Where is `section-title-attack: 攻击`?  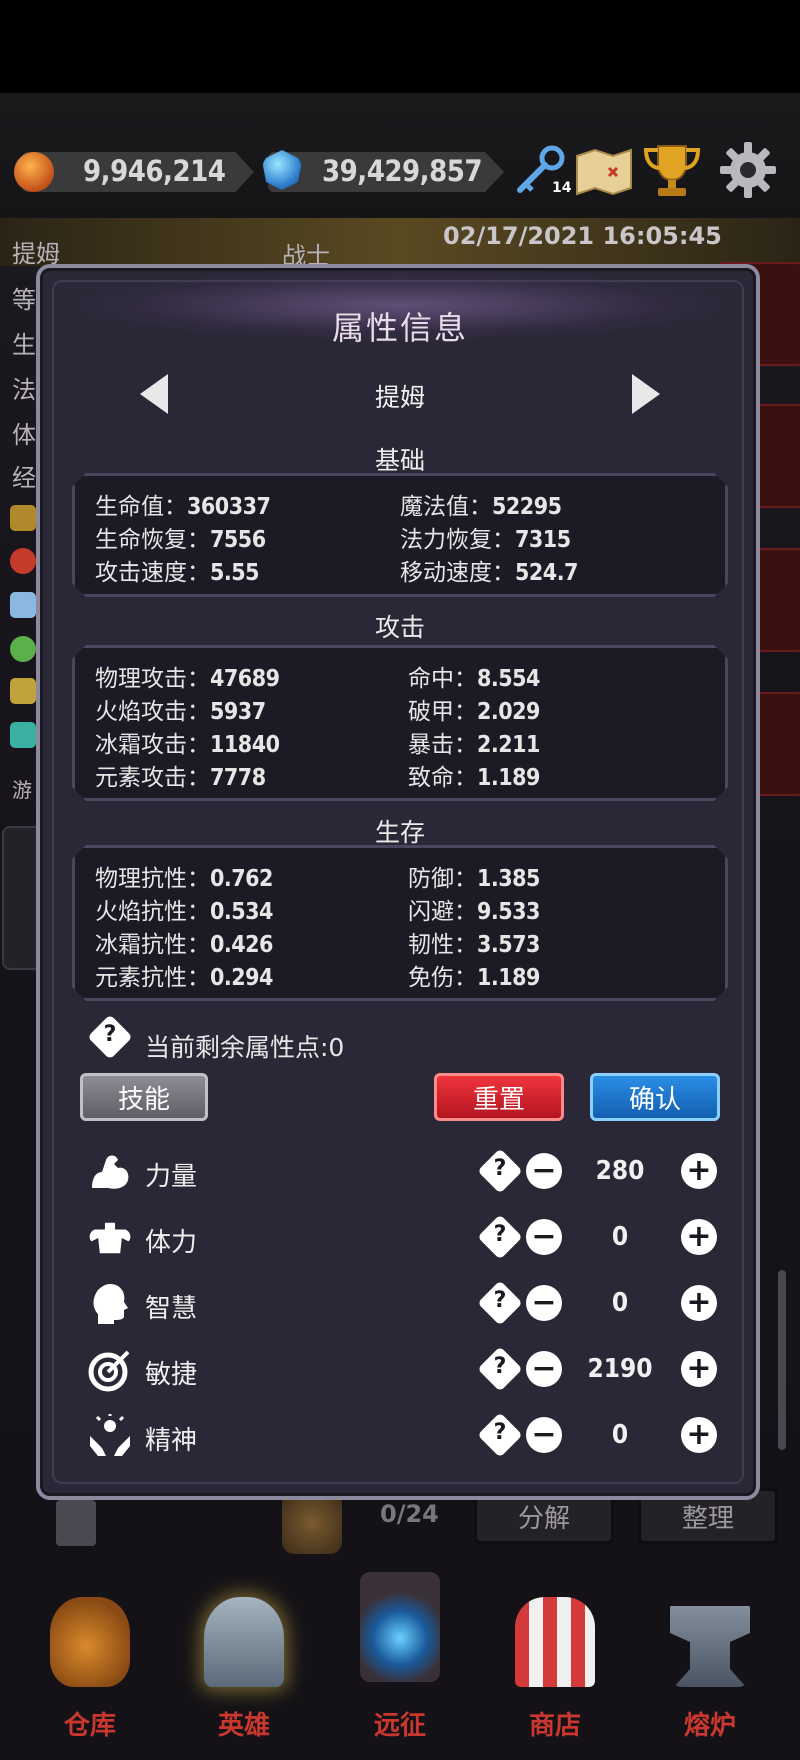 section-title-attack: 攻击 is located at coordinates (399, 627).